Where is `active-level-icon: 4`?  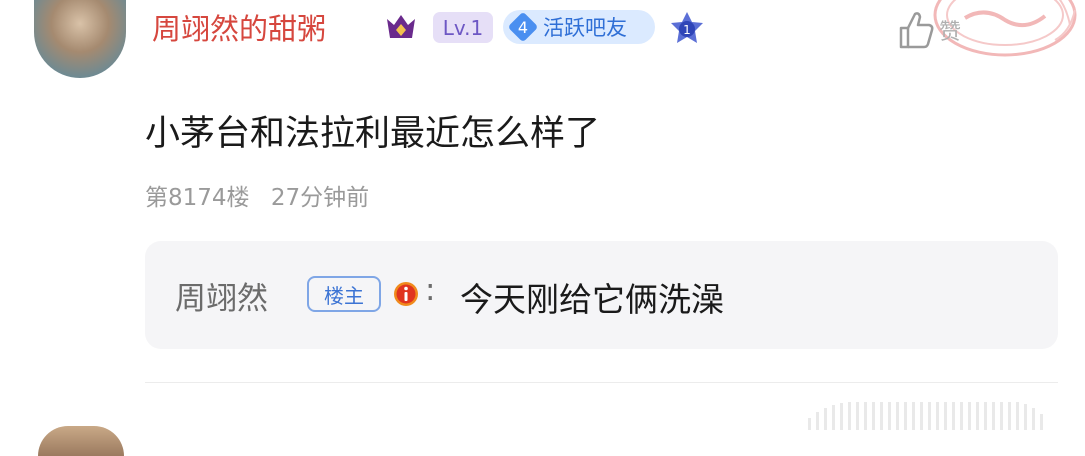
active-level-icon: 4 is located at coordinates (523, 27).